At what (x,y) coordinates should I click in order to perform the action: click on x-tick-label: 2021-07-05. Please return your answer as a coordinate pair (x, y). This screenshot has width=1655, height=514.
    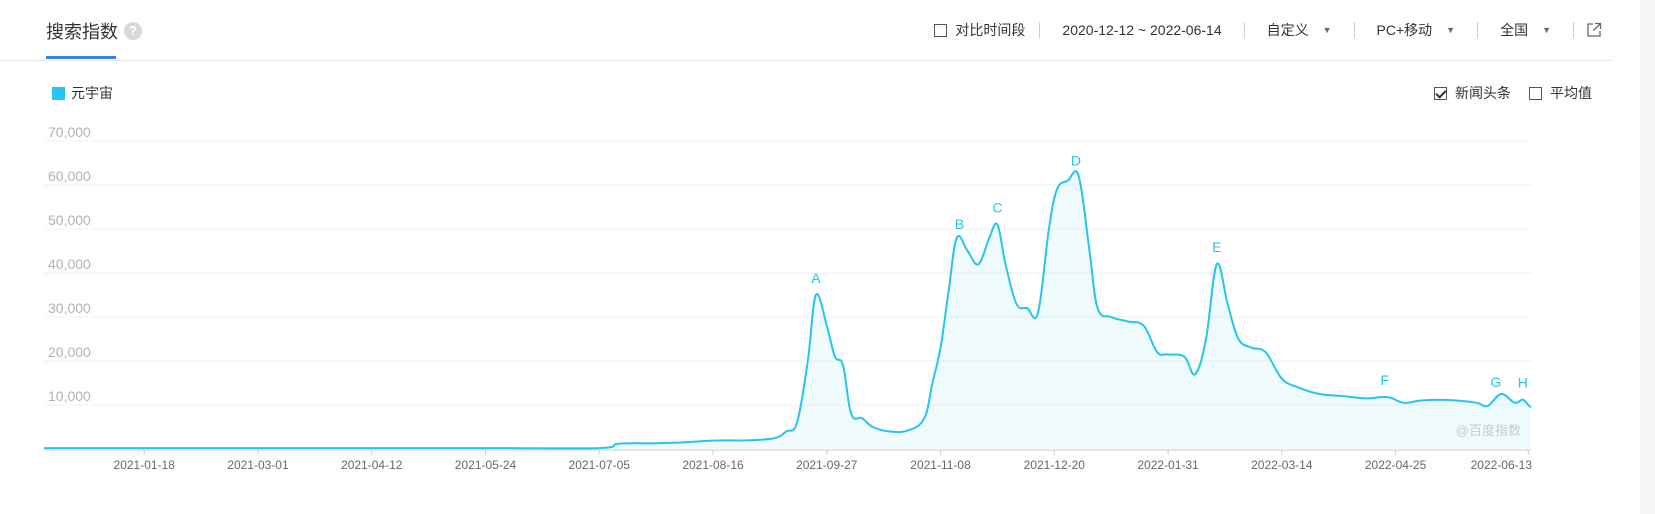
    Looking at the image, I should click on (600, 465).